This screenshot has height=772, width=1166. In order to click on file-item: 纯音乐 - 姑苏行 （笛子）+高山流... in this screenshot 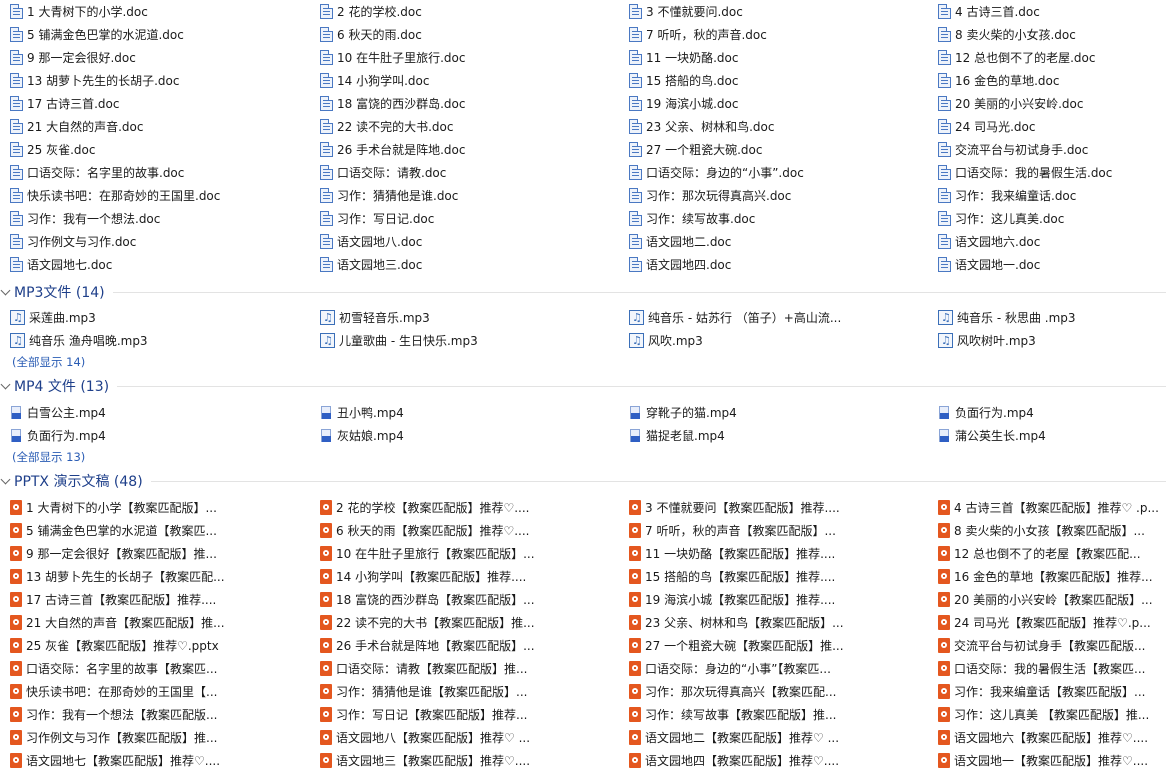, I will do `click(779, 317)`.